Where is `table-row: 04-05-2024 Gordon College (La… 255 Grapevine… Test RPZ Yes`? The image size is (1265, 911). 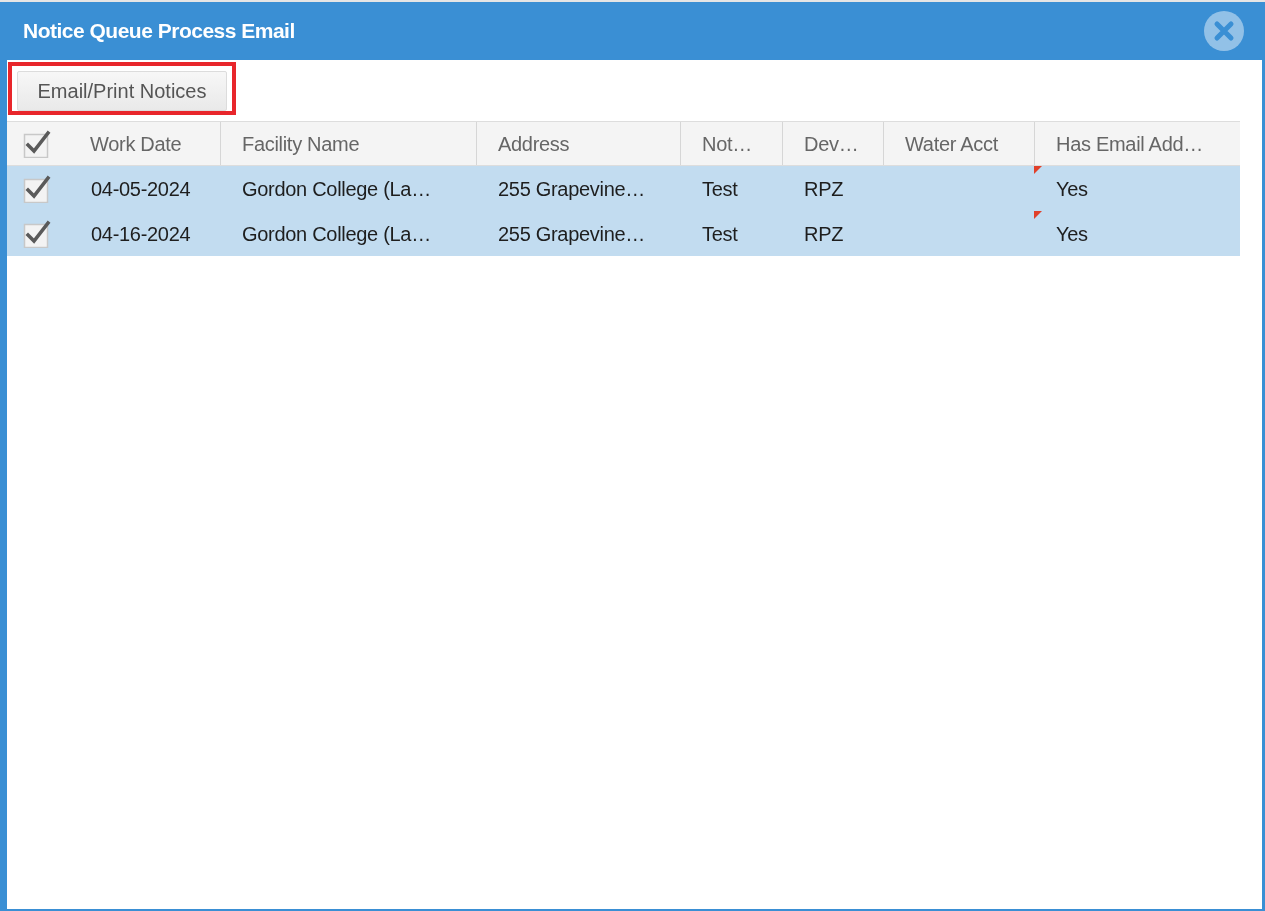
table-row: 04-05-2024 Gordon College (La… 255 Grapevine… Test RPZ Yes is located at coordinates (623, 188).